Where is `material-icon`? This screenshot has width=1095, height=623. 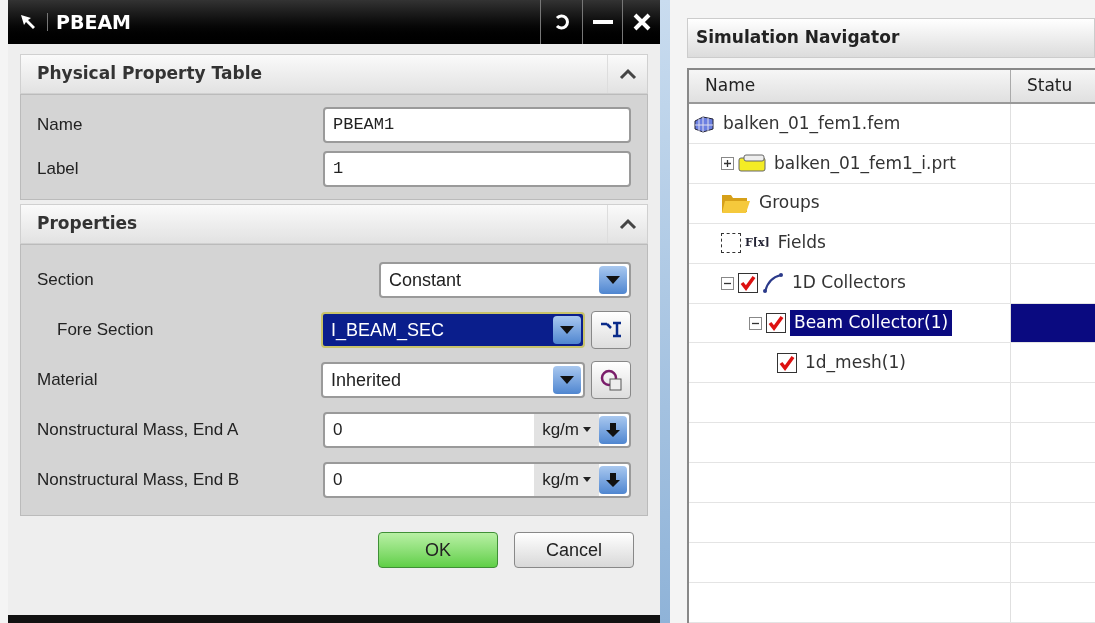 material-icon is located at coordinates (611, 380).